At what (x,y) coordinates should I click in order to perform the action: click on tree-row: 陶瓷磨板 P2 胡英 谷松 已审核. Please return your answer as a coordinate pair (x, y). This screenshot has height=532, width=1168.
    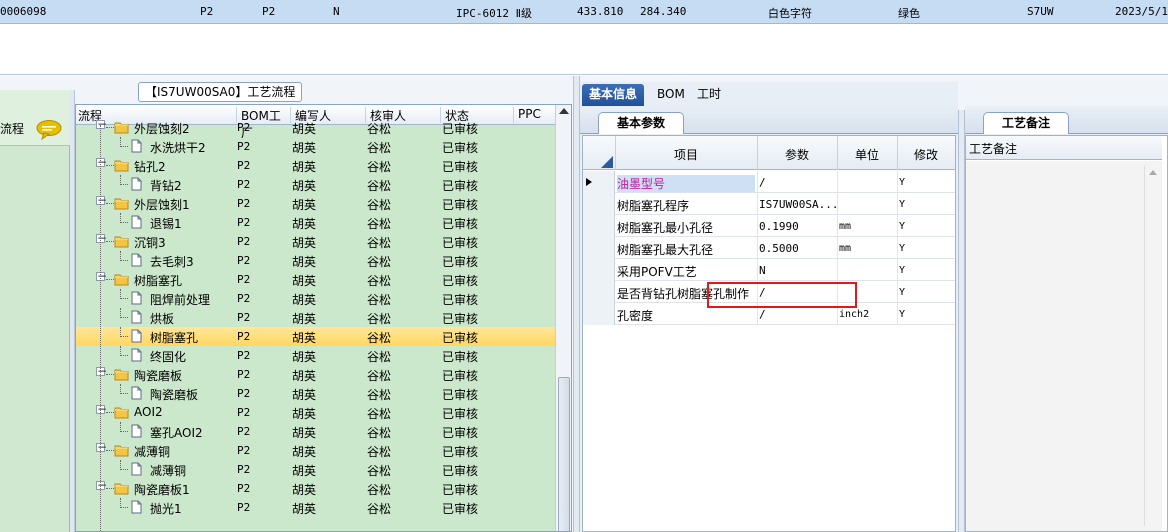
    Looking at the image, I should click on (316, 393).